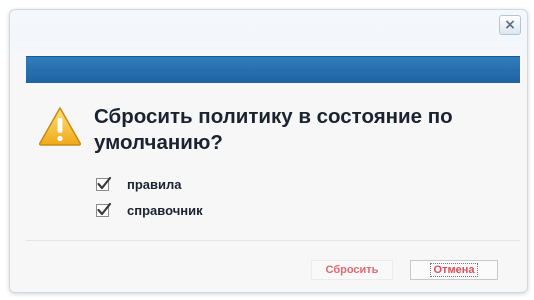 The width and height of the screenshot is (534, 300). I want to click on reset-button: Сбросить, so click(352, 270).